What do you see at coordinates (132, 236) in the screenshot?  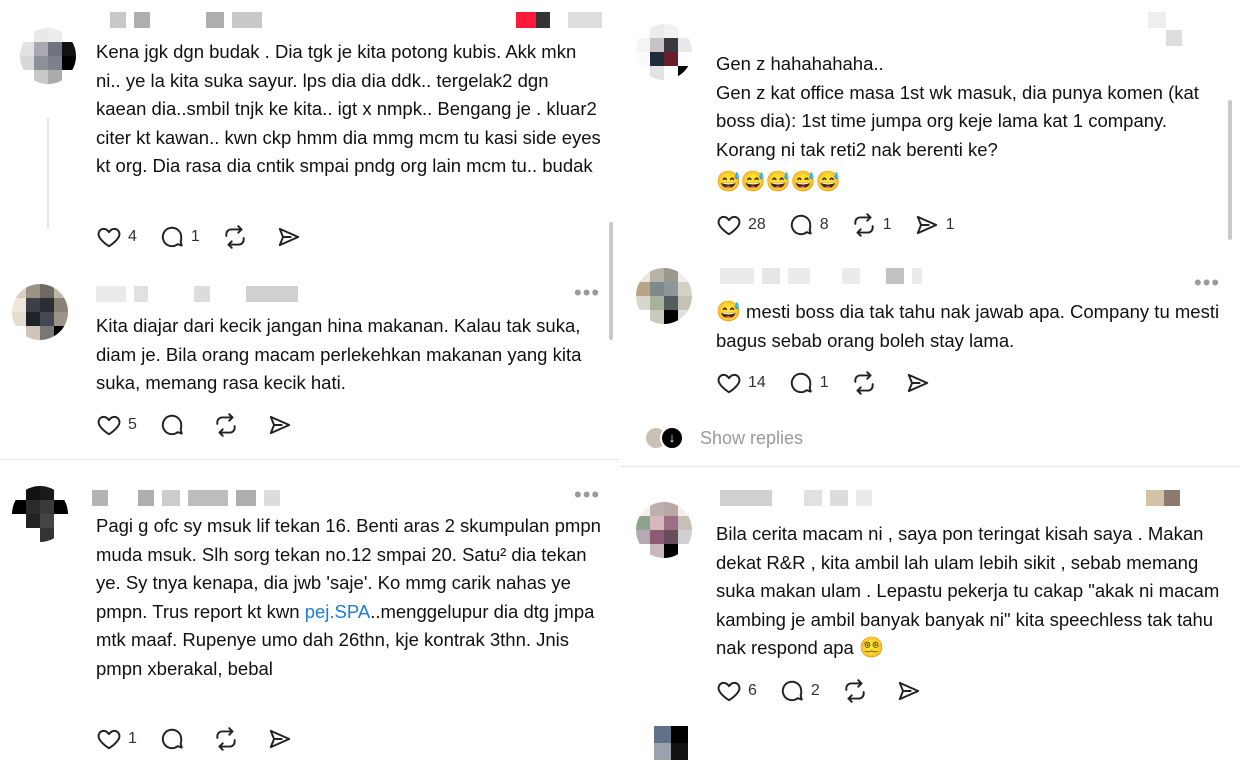 I see `like-count: 4` at bounding box center [132, 236].